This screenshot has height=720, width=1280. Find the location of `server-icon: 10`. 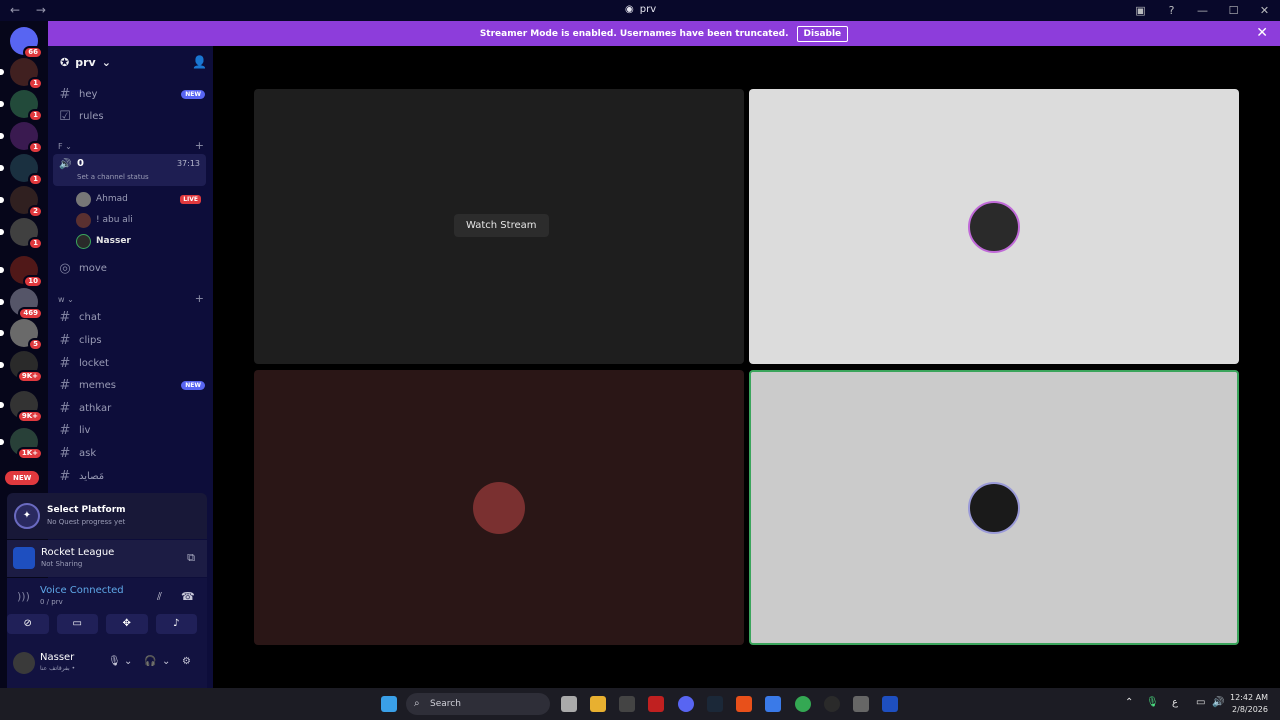

server-icon: 10 is located at coordinates (21, 272).